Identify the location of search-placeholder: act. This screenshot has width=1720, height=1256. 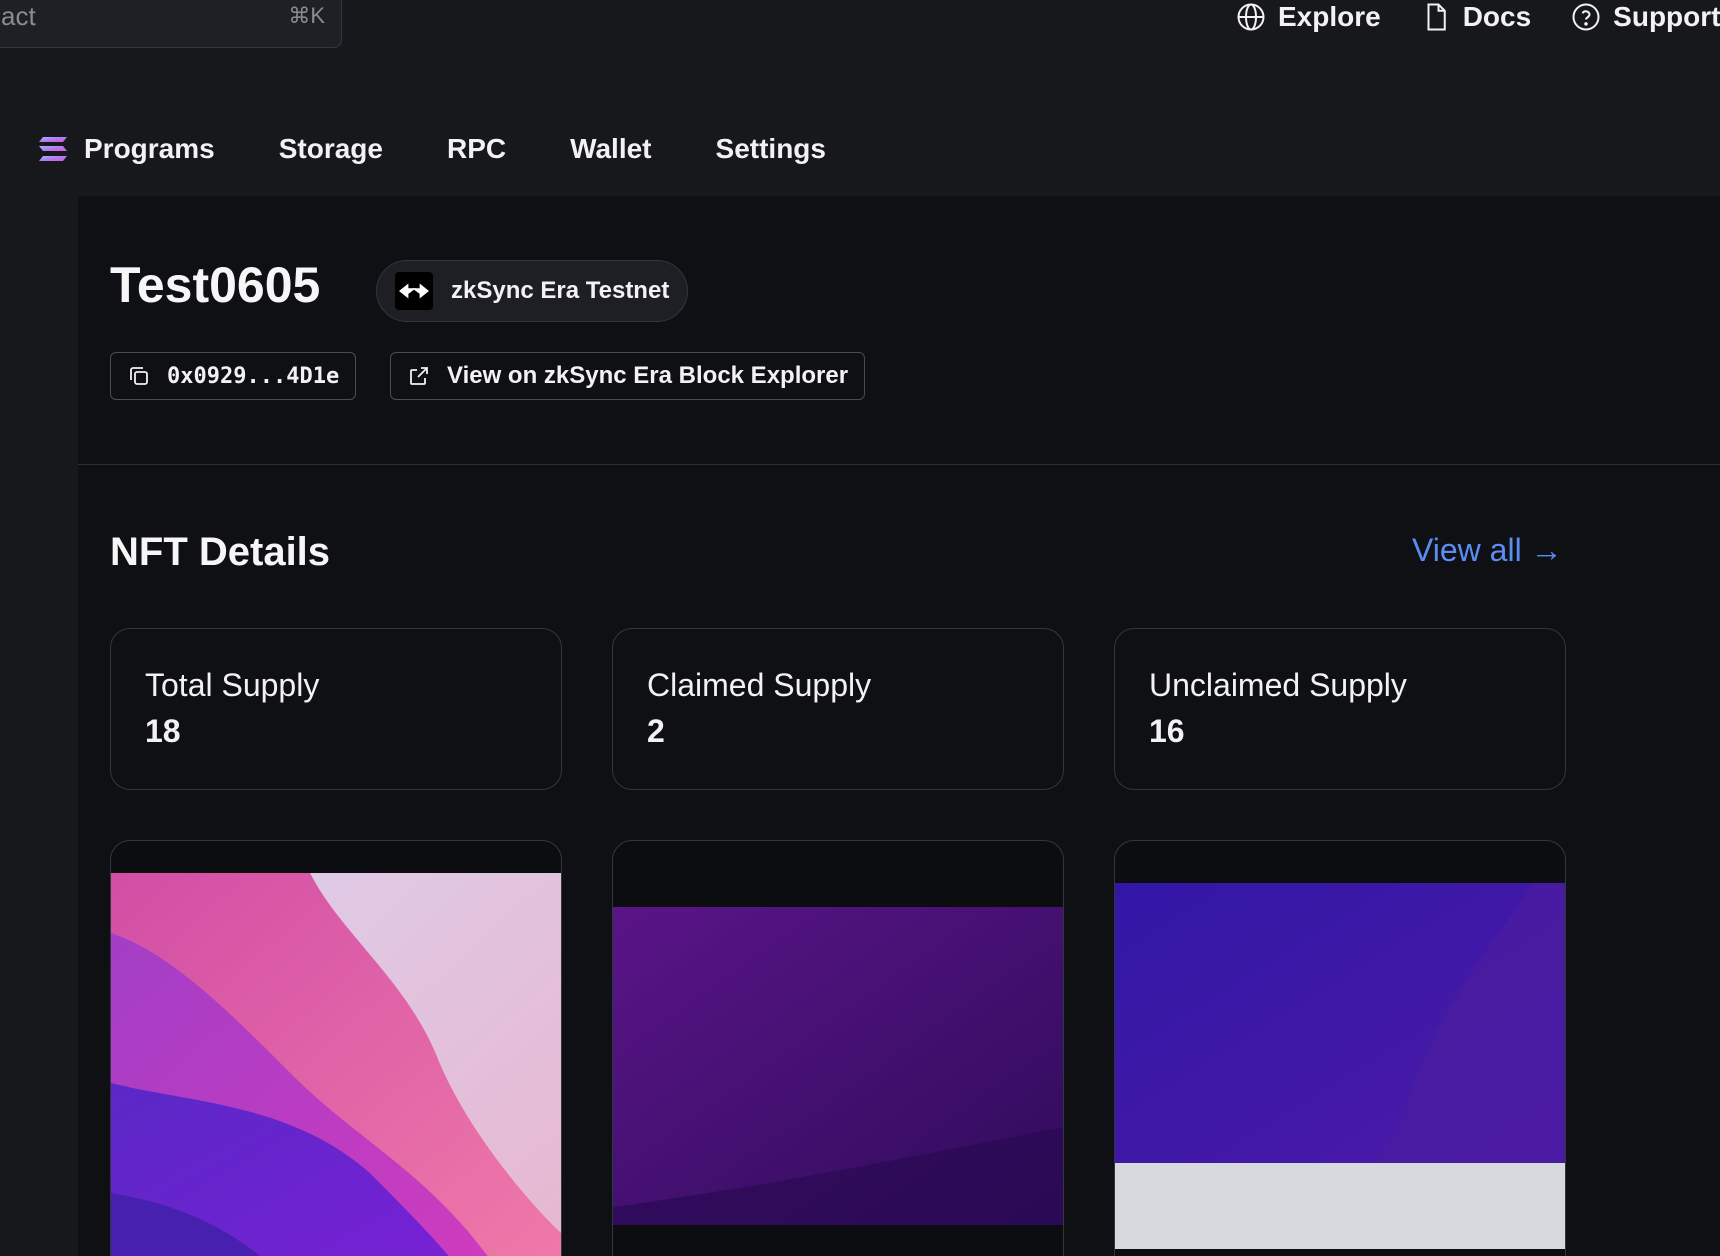
(18, 16).